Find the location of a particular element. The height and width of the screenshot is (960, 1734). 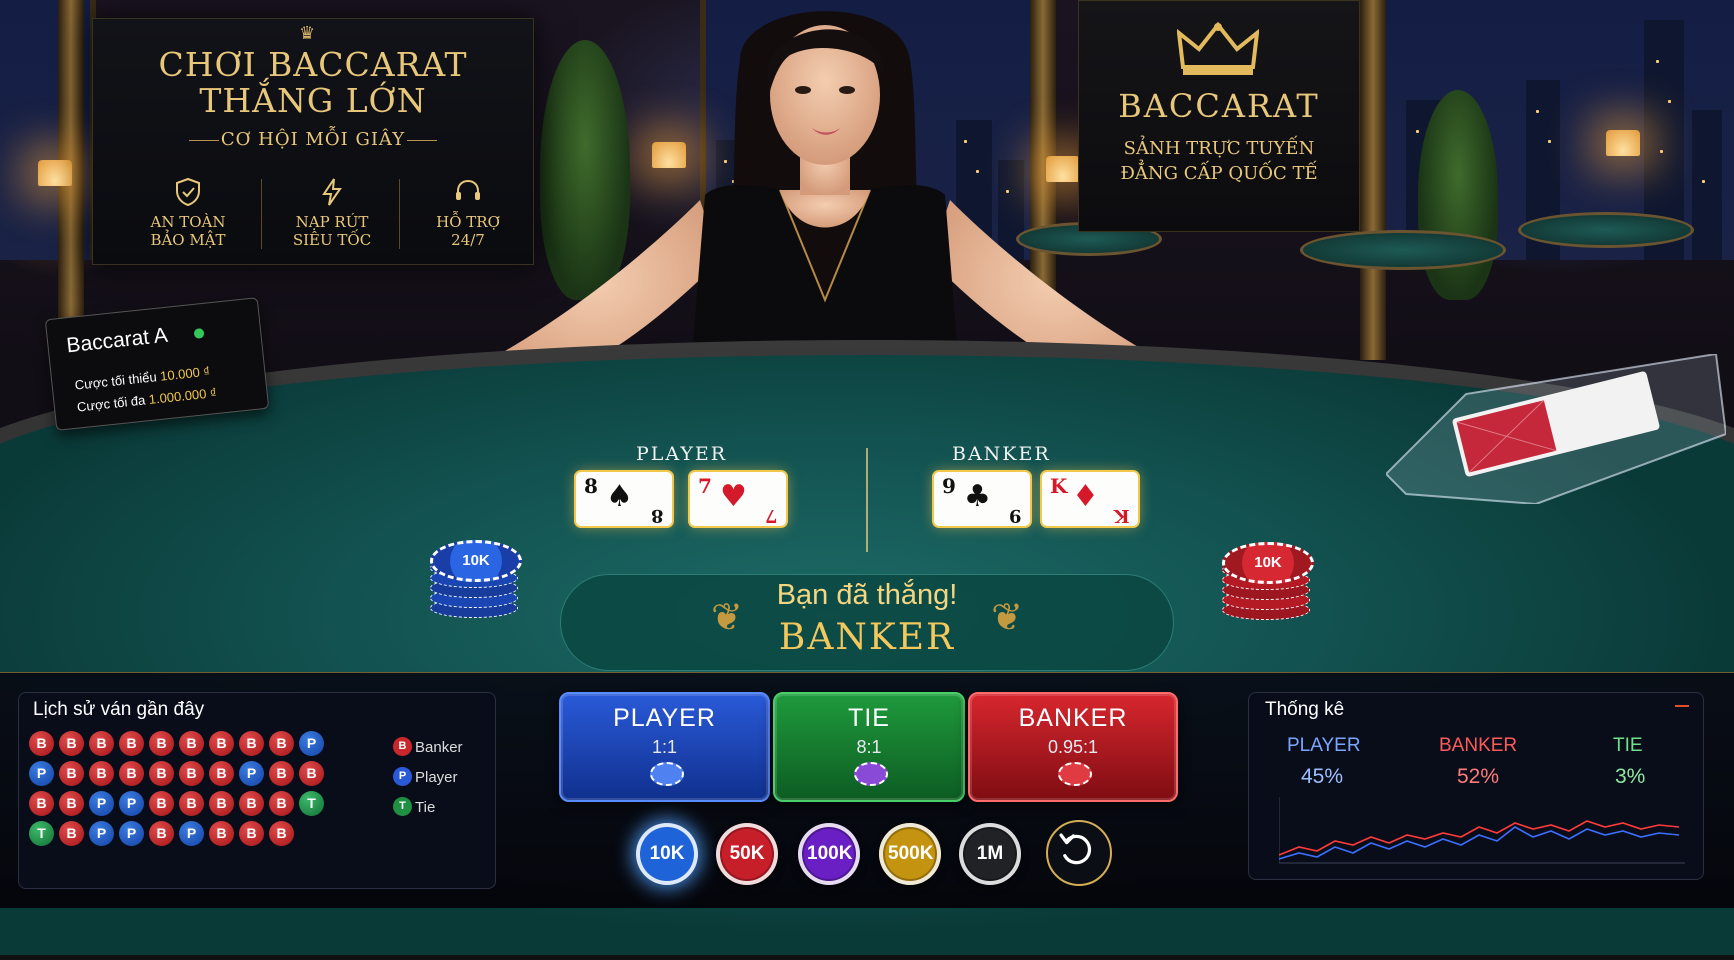

bet-label: TIE is located at coordinates (869, 718).